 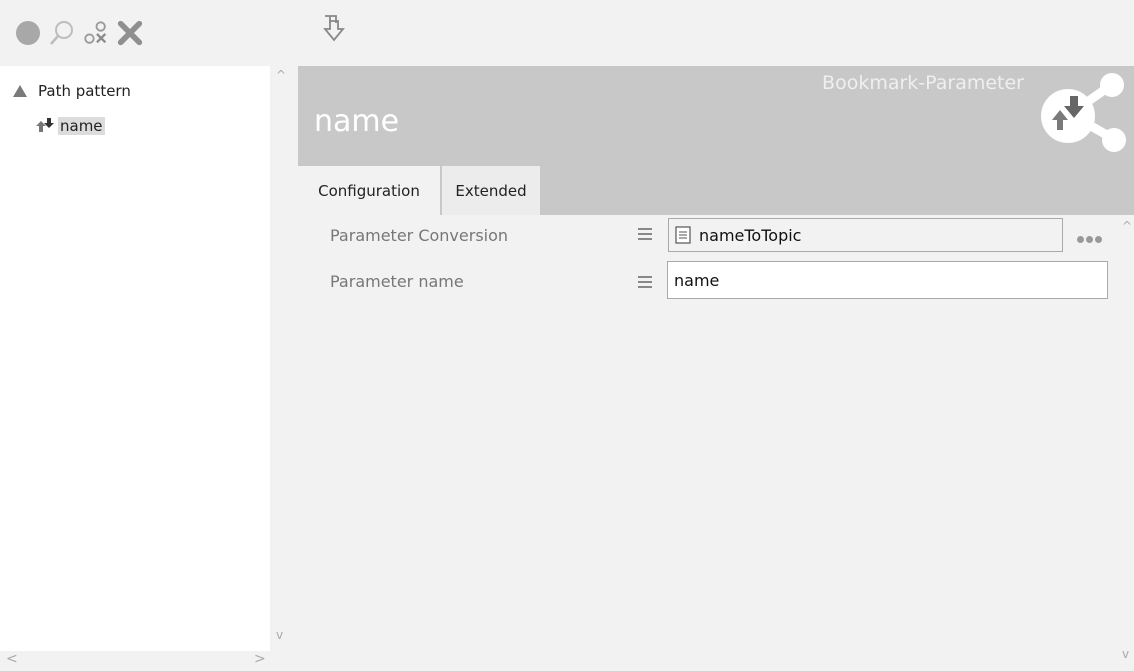 What do you see at coordinates (20, 91) in the screenshot?
I see `triangle-icon` at bounding box center [20, 91].